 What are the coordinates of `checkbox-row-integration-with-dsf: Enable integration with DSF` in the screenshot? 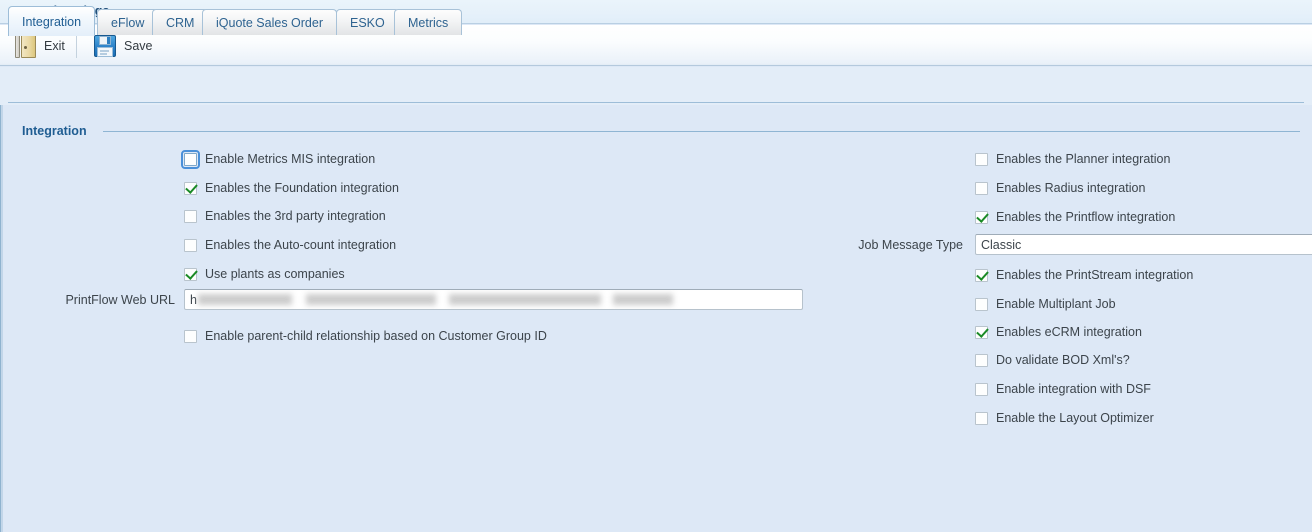 It's located at (1063, 389).